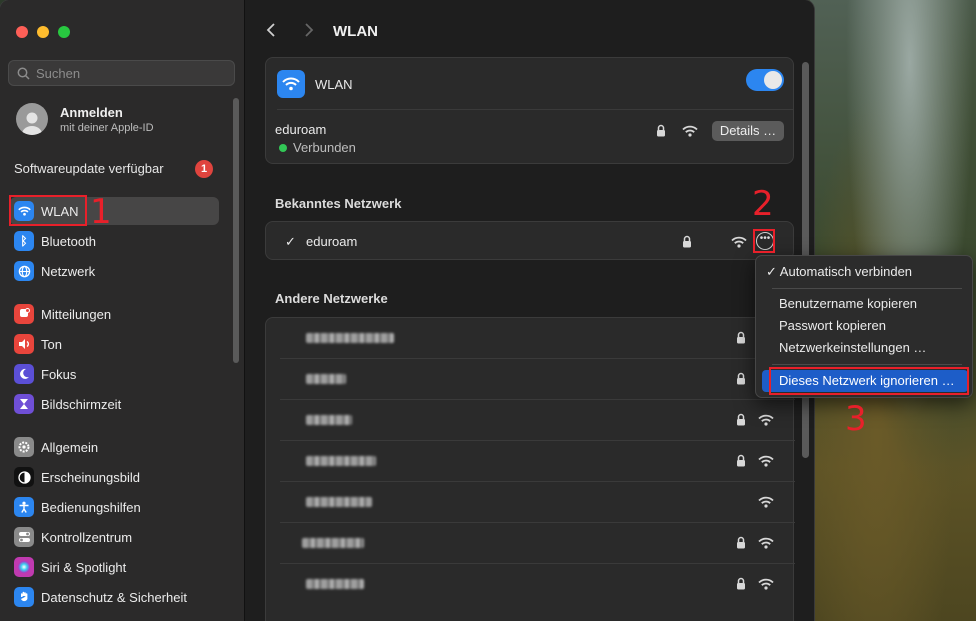 This screenshot has height=621, width=976. I want to click on sidebar-item-bluetooth: ᛒ Bluetooth, so click(114, 241).